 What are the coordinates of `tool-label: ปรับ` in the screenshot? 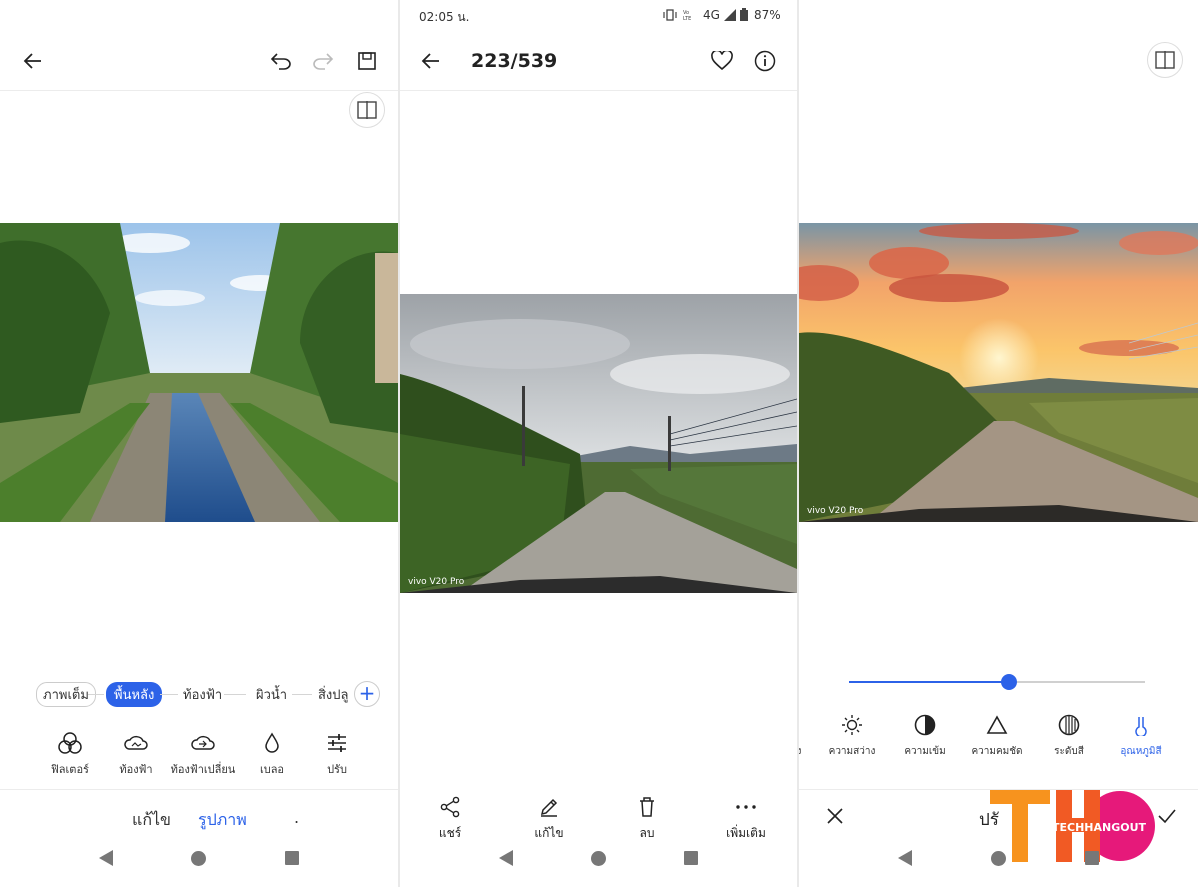 It's located at (337, 769).